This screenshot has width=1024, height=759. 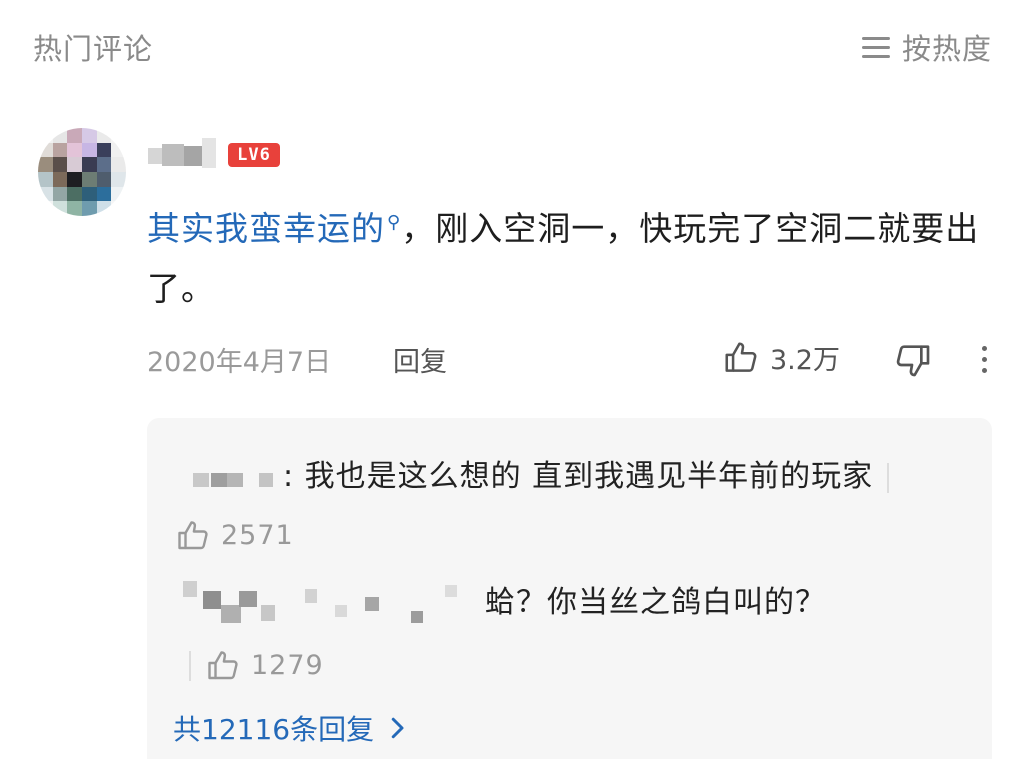 I want to click on sort-label: 按热度, so click(x=946, y=49).